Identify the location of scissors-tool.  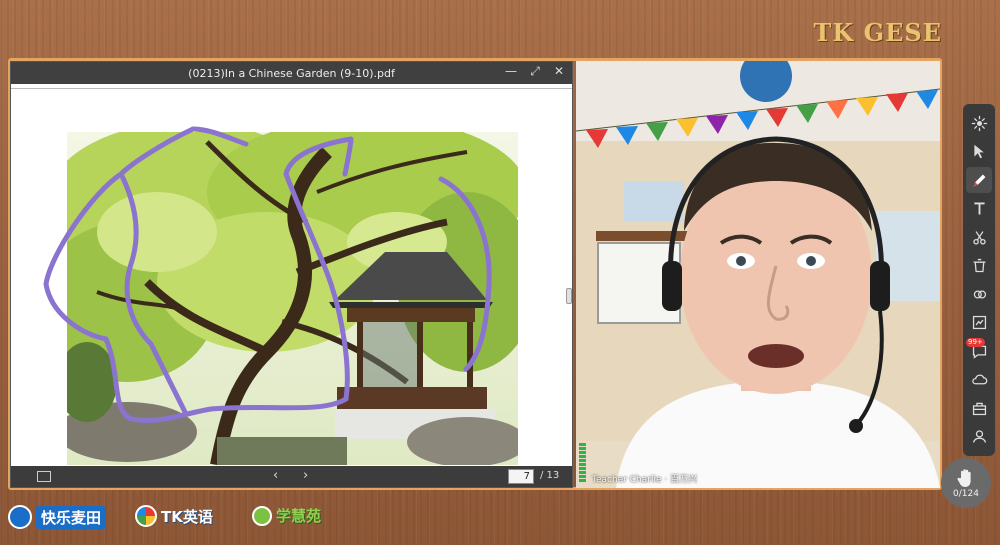
(979, 237).